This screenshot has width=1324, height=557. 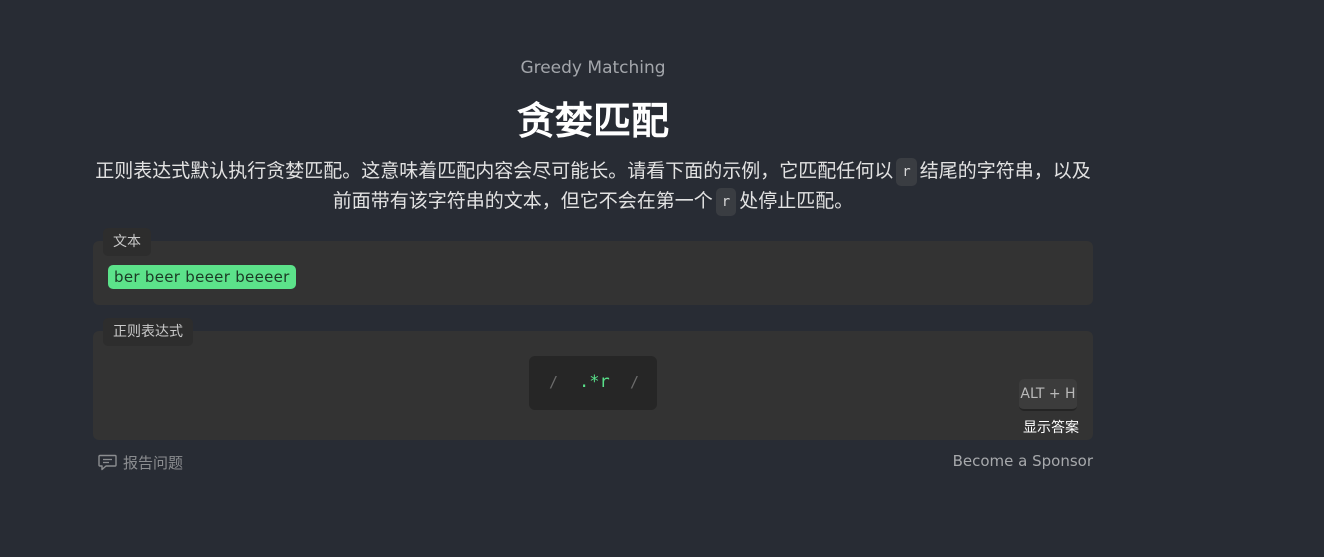 I want to click on inline-code-r: r, so click(x=906, y=171).